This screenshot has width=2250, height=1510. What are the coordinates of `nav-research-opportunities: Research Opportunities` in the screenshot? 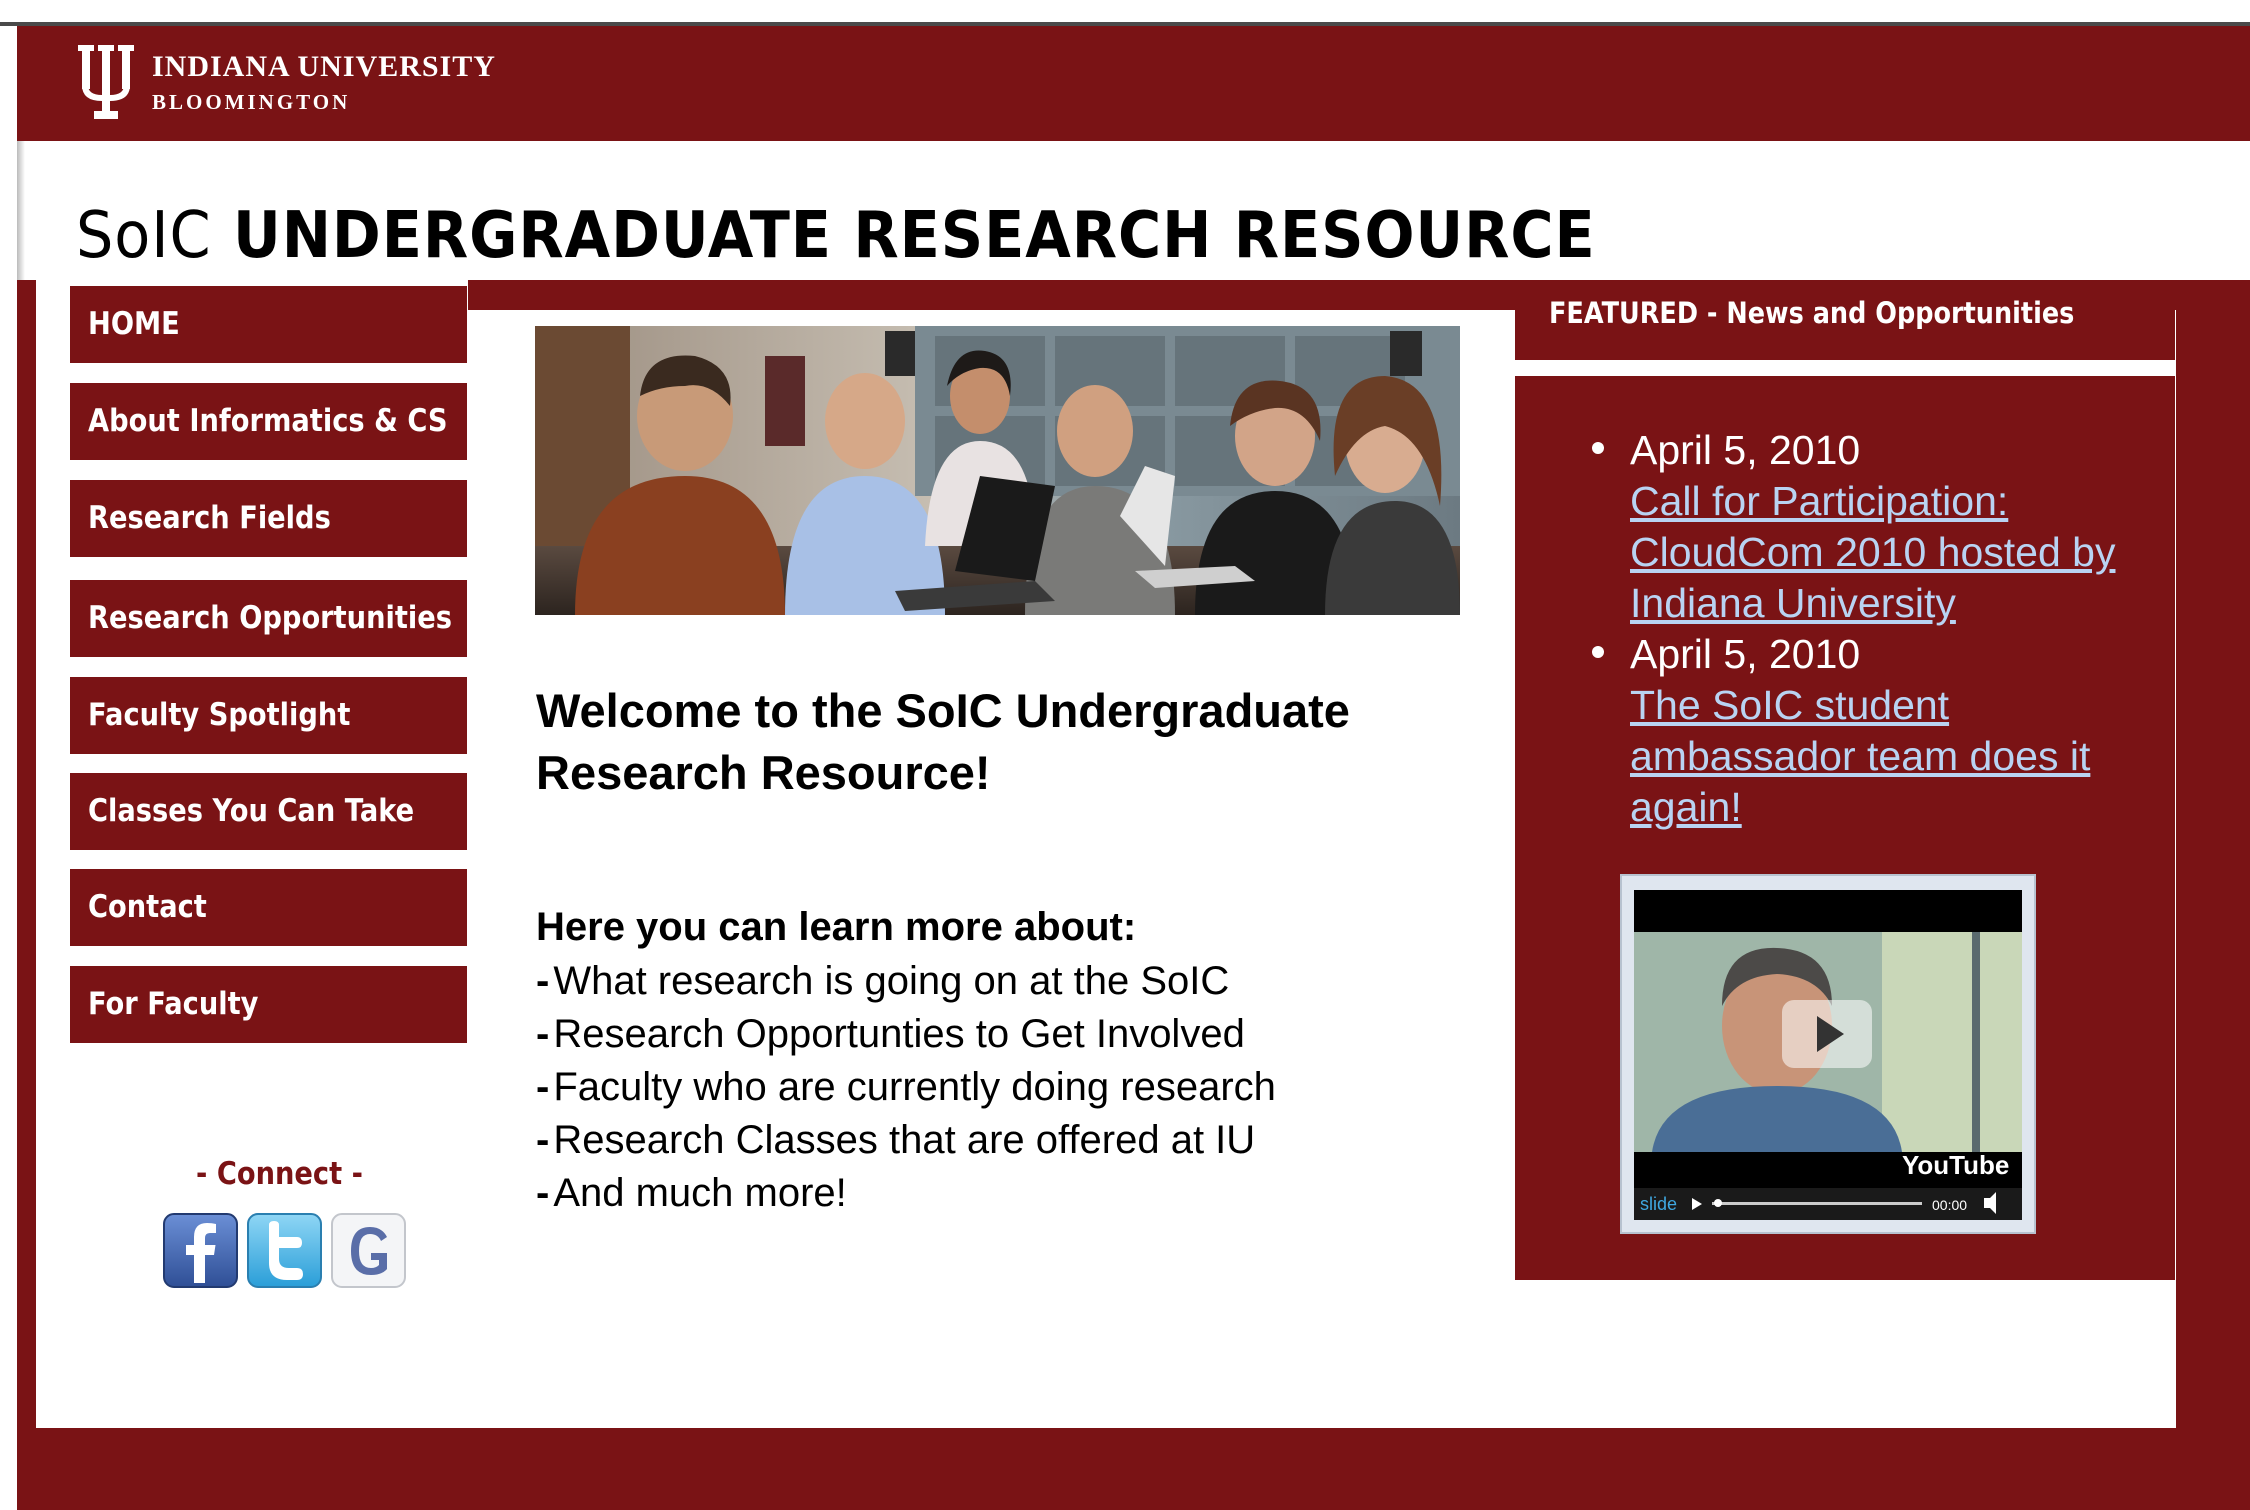 It's located at (268, 618).